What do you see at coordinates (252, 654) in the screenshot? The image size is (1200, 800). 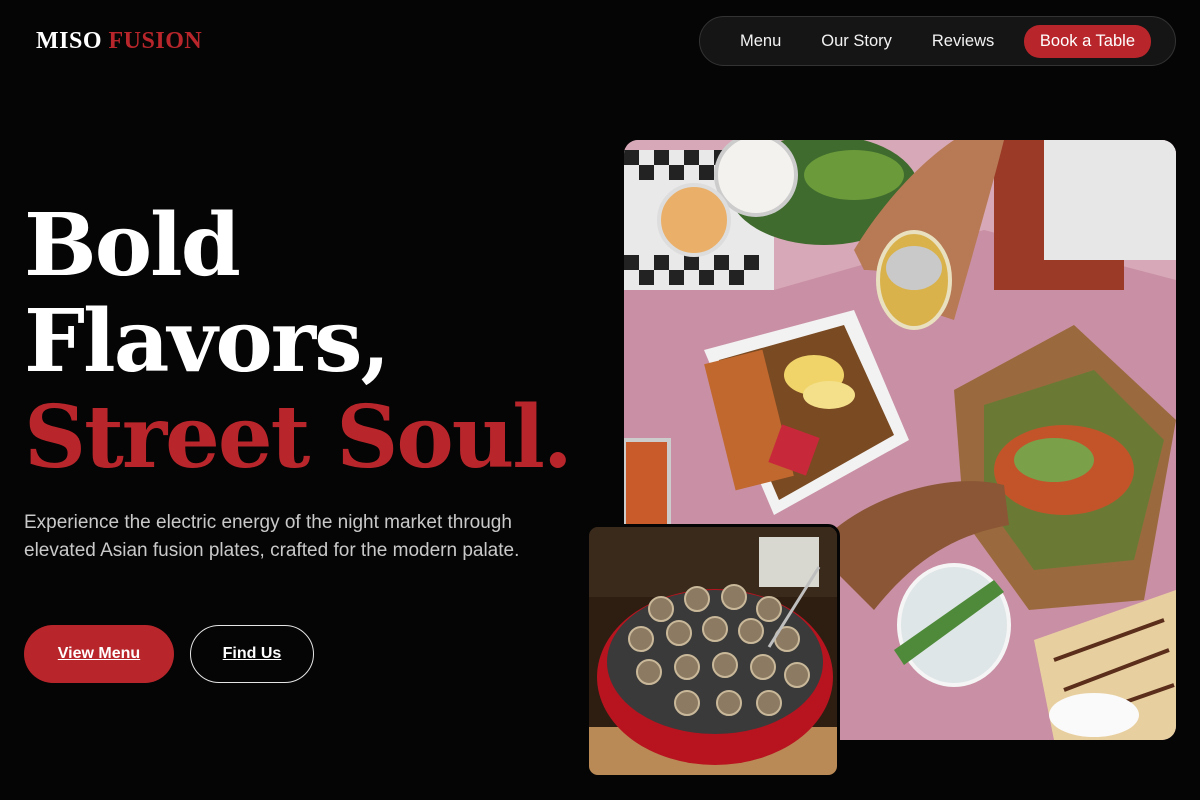 I see `find-us-button: Find Us` at bounding box center [252, 654].